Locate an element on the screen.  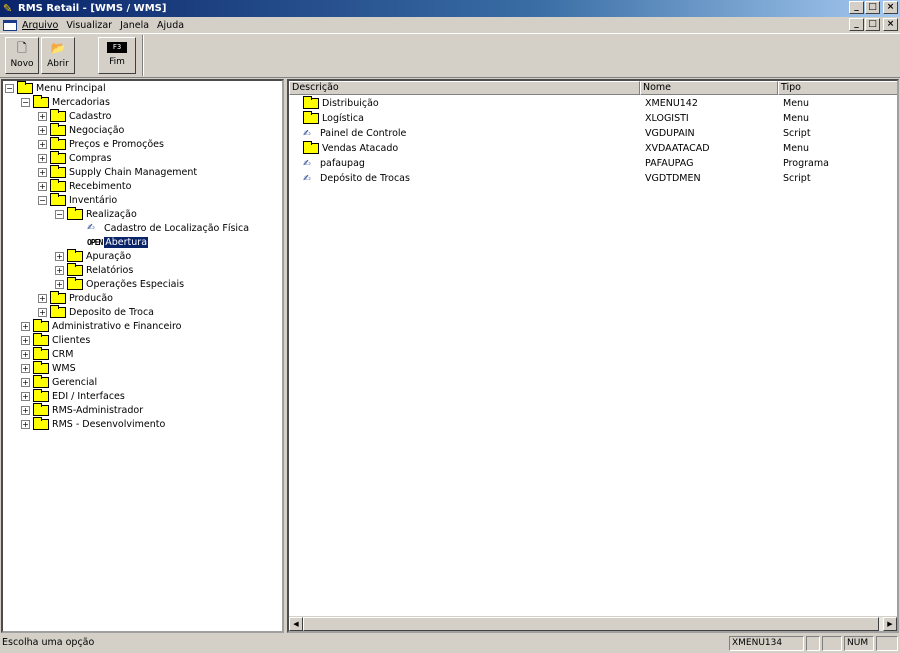
menu-arquivo: Arquivo is located at coordinates (40, 25).